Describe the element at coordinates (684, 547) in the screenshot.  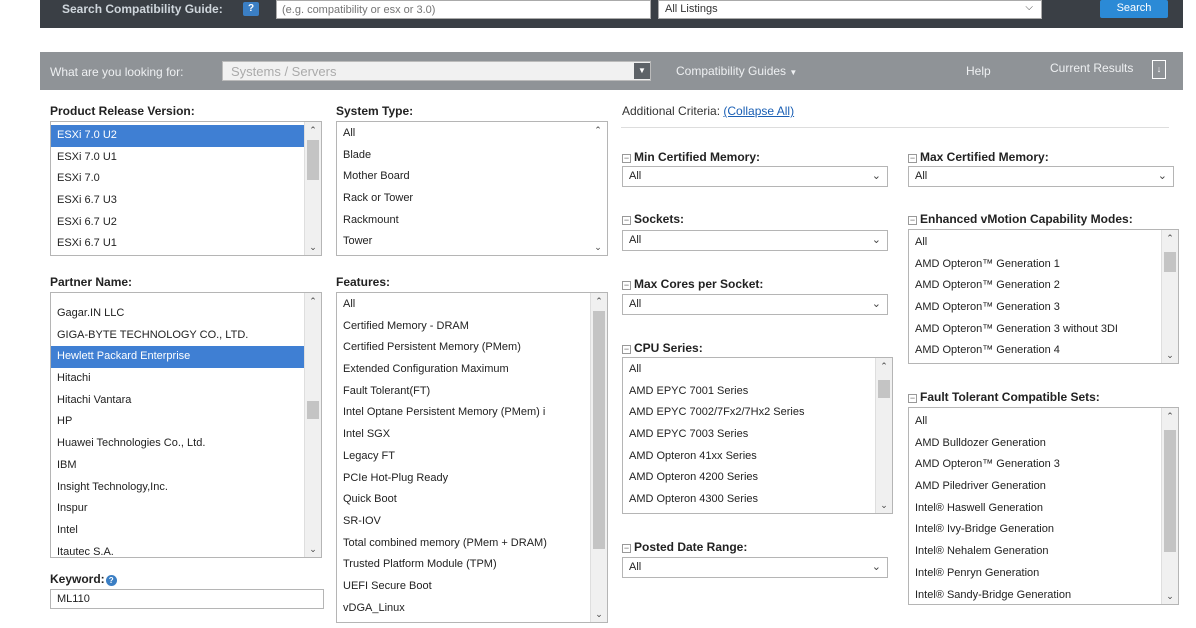
I see `posted-date-label: − Posted Date Range:` at that location.